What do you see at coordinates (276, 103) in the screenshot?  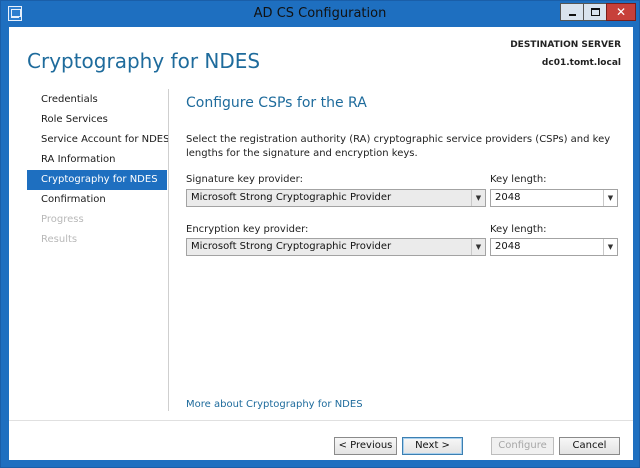 I see `section-heading: Configure CSPs for the RA` at bounding box center [276, 103].